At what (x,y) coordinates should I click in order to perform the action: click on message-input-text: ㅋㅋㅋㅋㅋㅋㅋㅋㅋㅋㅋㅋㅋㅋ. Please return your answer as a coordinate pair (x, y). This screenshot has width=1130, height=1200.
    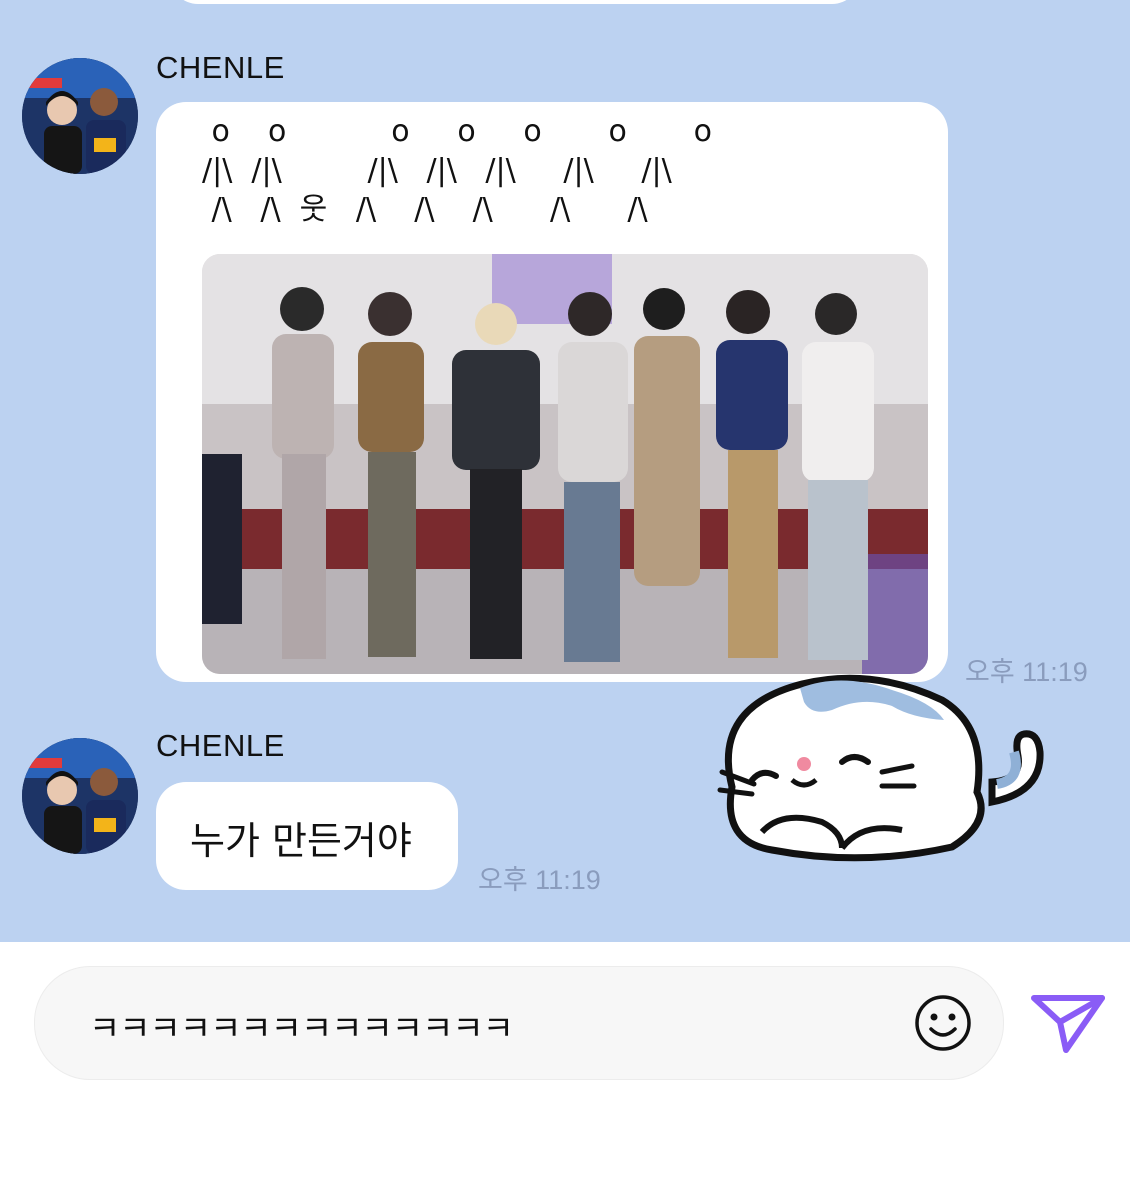
    Looking at the image, I should click on (301, 1025).